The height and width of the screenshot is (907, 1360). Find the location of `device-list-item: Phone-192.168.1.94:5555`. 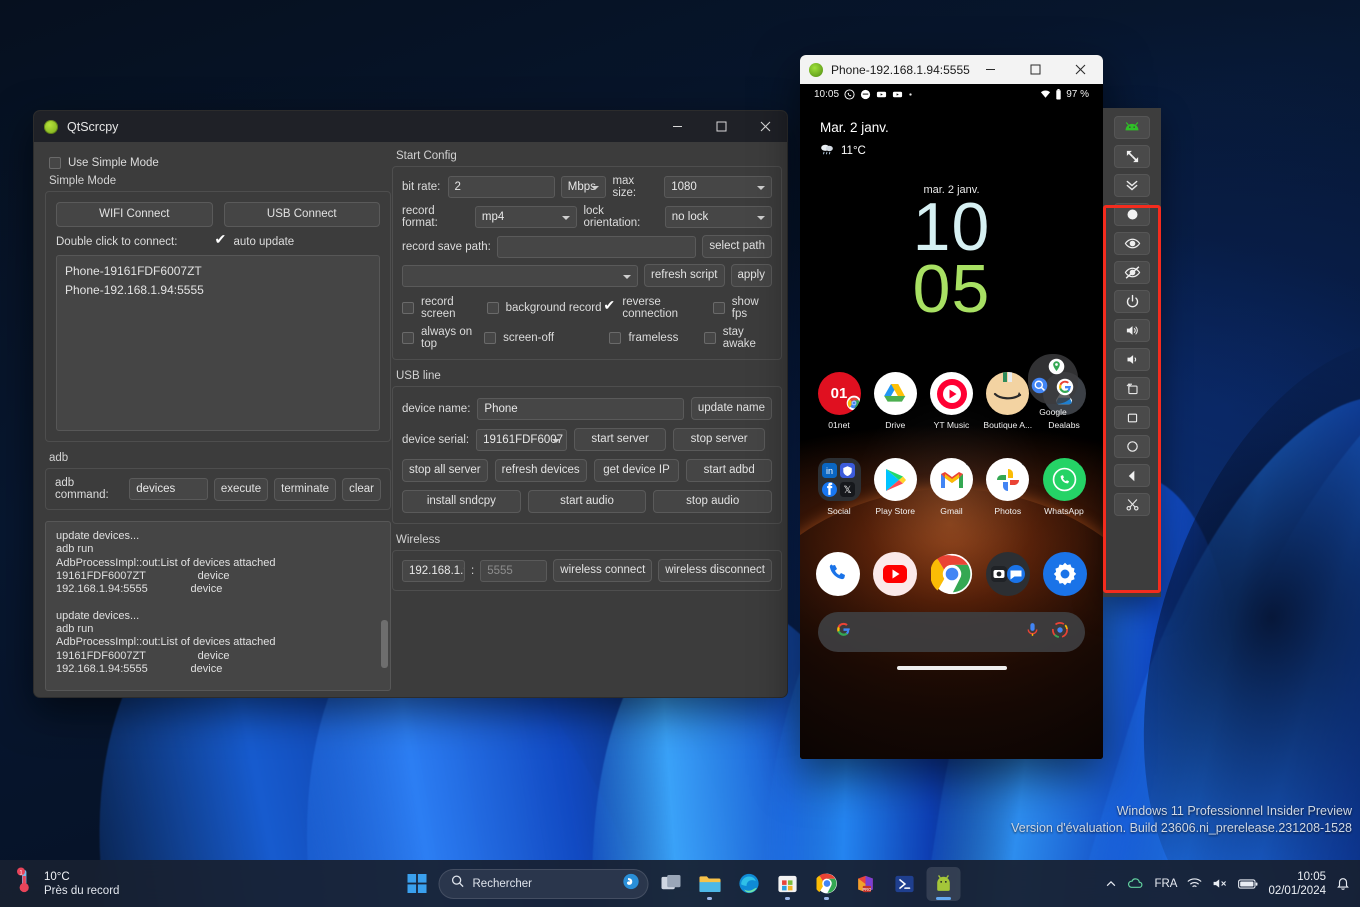

device-list-item: Phone-192.168.1.94:5555 is located at coordinates (218, 290).